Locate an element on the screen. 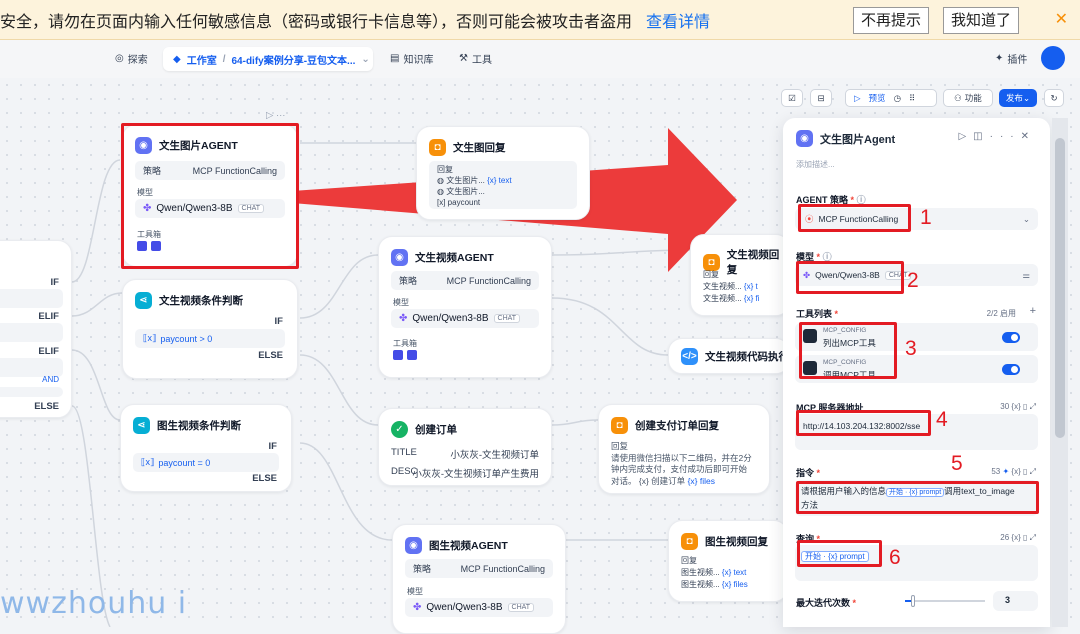  left-condition-node: IF ELIF ELIF AND ELSE is located at coordinates (36, 329).